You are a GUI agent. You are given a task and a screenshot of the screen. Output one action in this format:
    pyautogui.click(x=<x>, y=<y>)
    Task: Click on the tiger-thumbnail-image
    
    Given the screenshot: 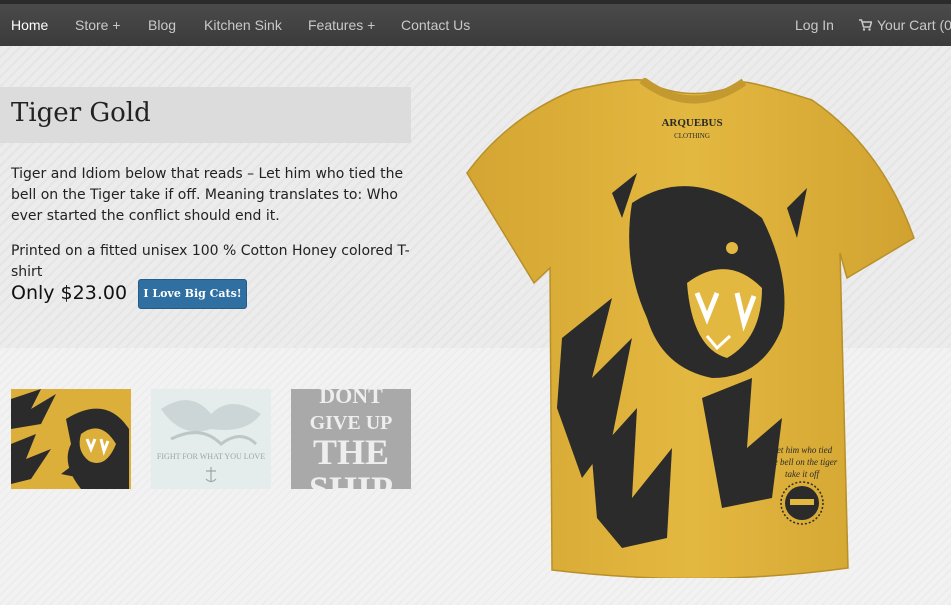 What is the action you would take?
    pyautogui.click(x=71, y=439)
    